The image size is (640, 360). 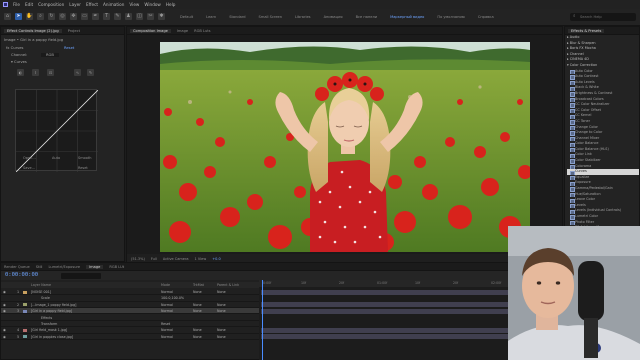 I want to click on workspace-by-default: По умолчанию, so click(x=450, y=17).